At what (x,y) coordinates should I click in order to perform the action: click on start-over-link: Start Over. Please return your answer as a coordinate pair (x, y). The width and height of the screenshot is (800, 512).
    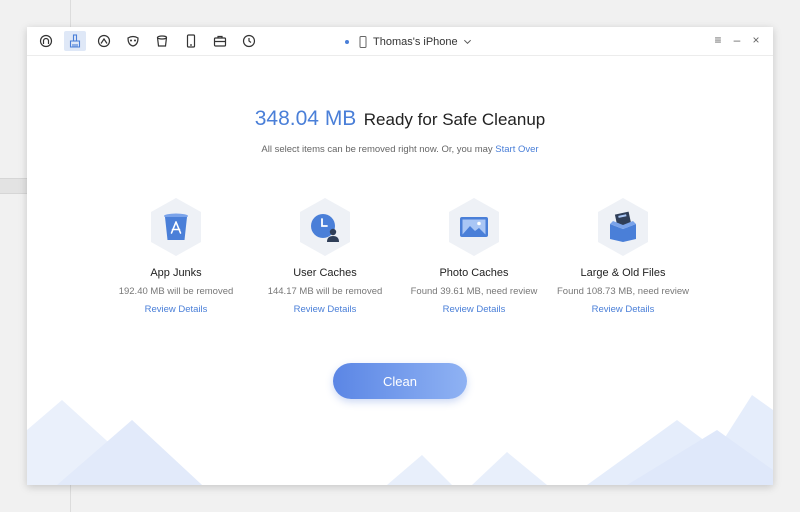
    Looking at the image, I should click on (516, 149).